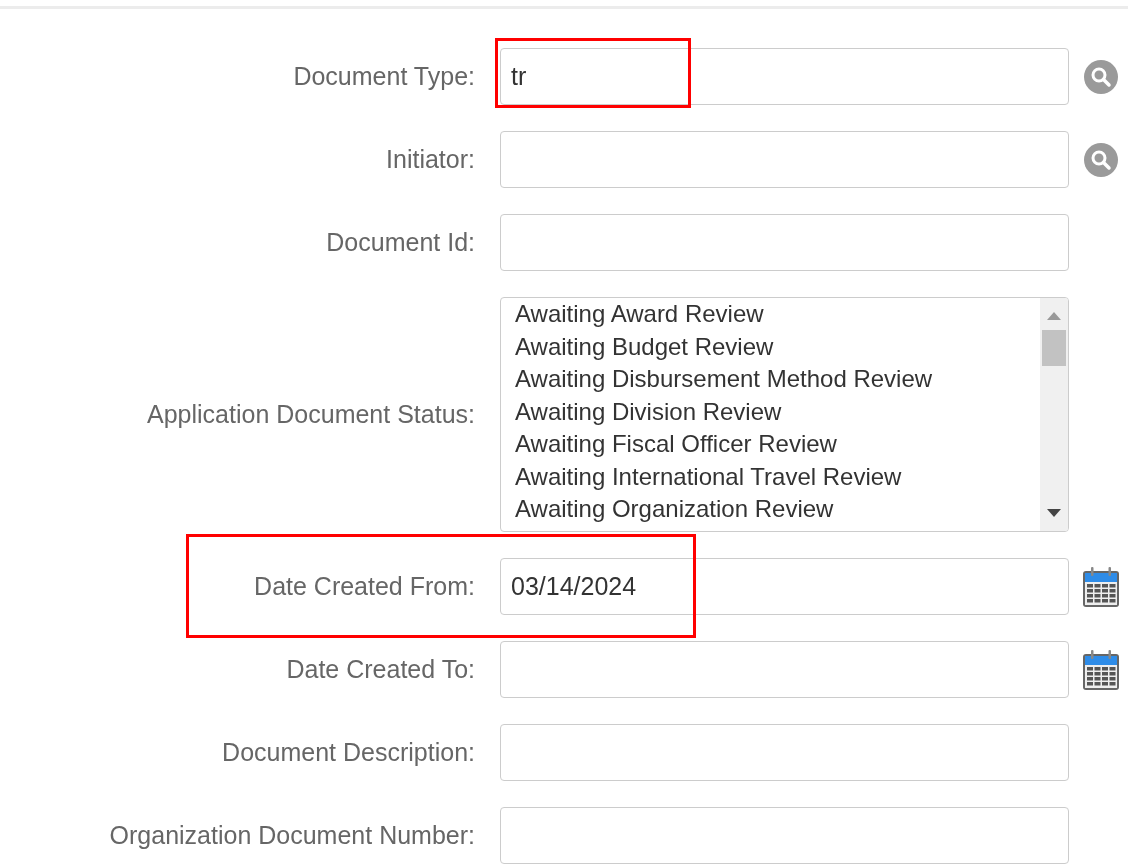 The height and width of the screenshot is (867, 1128). I want to click on scrollbar, so click(1054, 414).